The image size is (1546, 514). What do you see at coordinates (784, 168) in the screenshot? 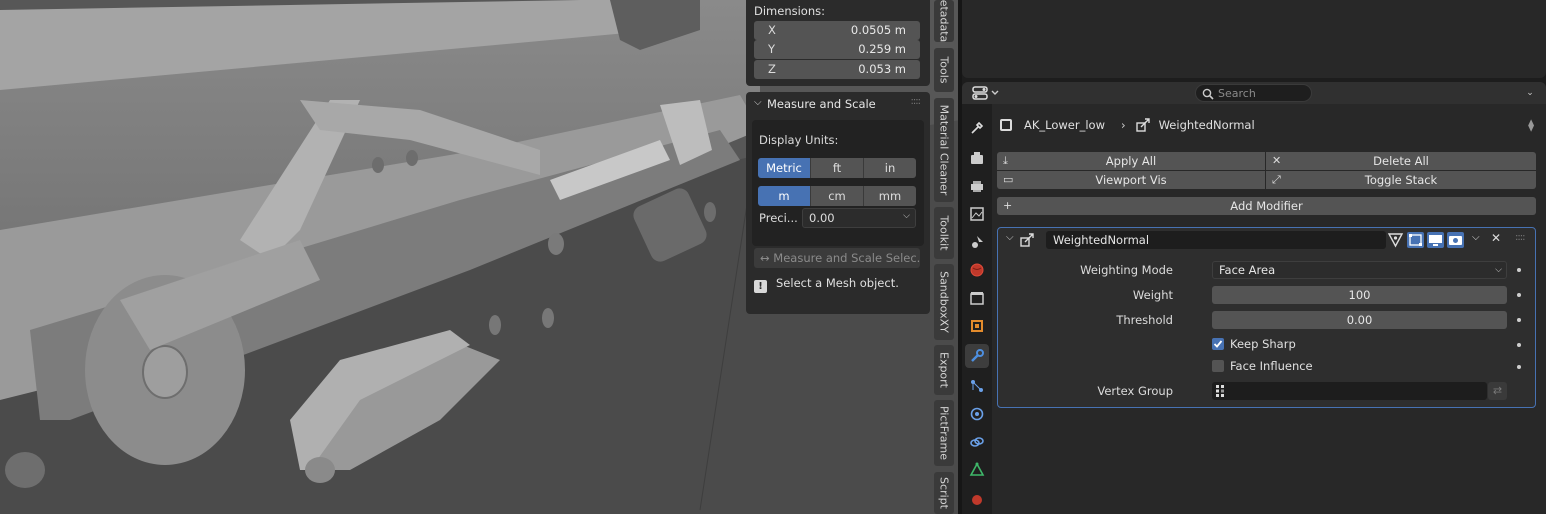
I see `unit-metric-button: Metric` at bounding box center [784, 168].